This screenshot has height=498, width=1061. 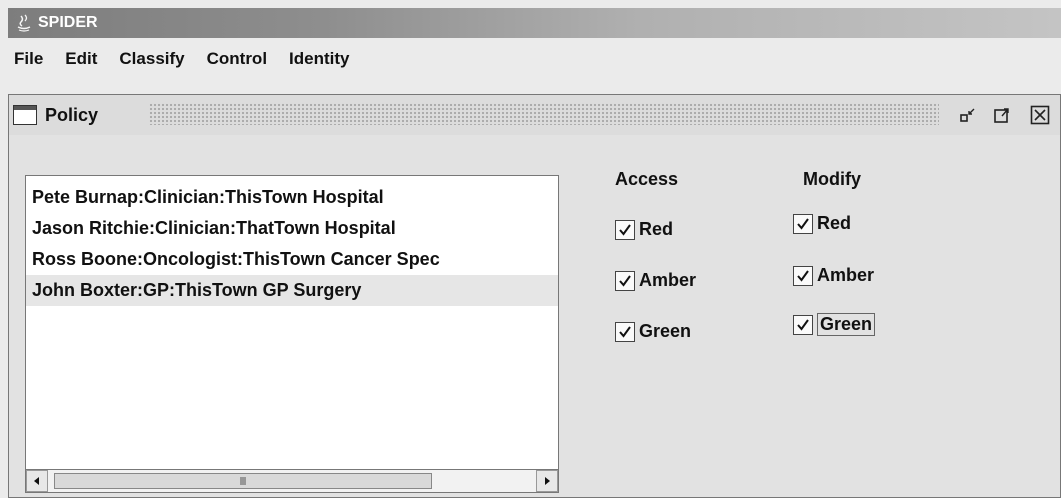 What do you see at coordinates (37, 481) in the screenshot?
I see `scroll-left-icon` at bounding box center [37, 481].